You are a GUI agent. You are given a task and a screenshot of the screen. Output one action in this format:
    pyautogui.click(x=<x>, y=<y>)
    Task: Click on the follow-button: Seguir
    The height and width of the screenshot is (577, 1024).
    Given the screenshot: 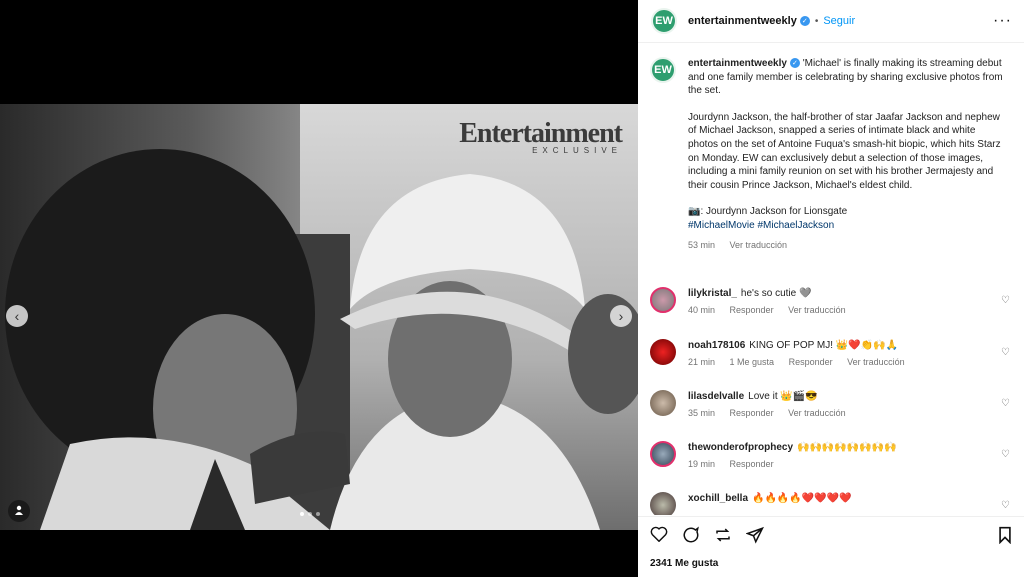 What is the action you would take?
    pyautogui.click(x=839, y=21)
    